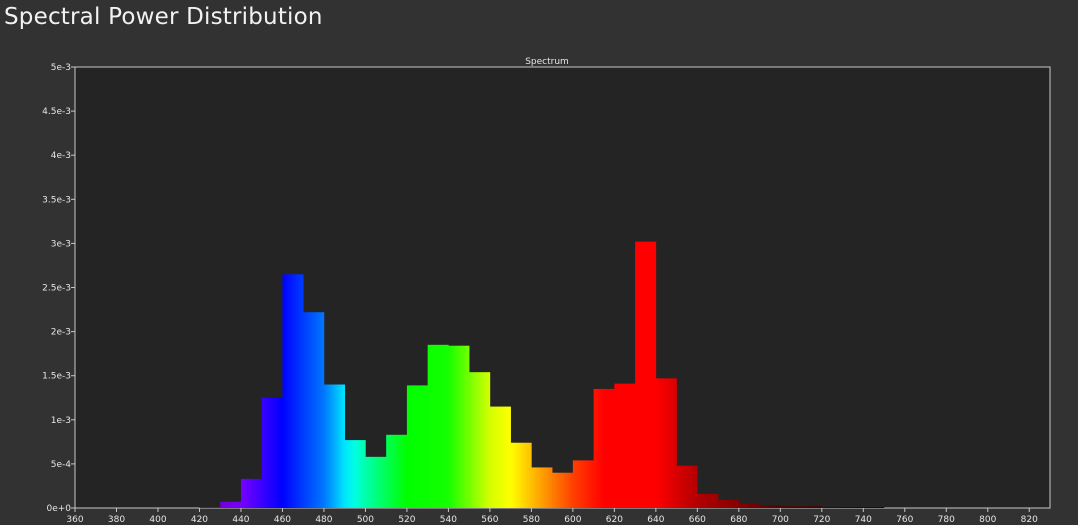 Image resolution: width=1078 pixels, height=525 pixels. I want to click on x-tick-label: 480, so click(323, 520).